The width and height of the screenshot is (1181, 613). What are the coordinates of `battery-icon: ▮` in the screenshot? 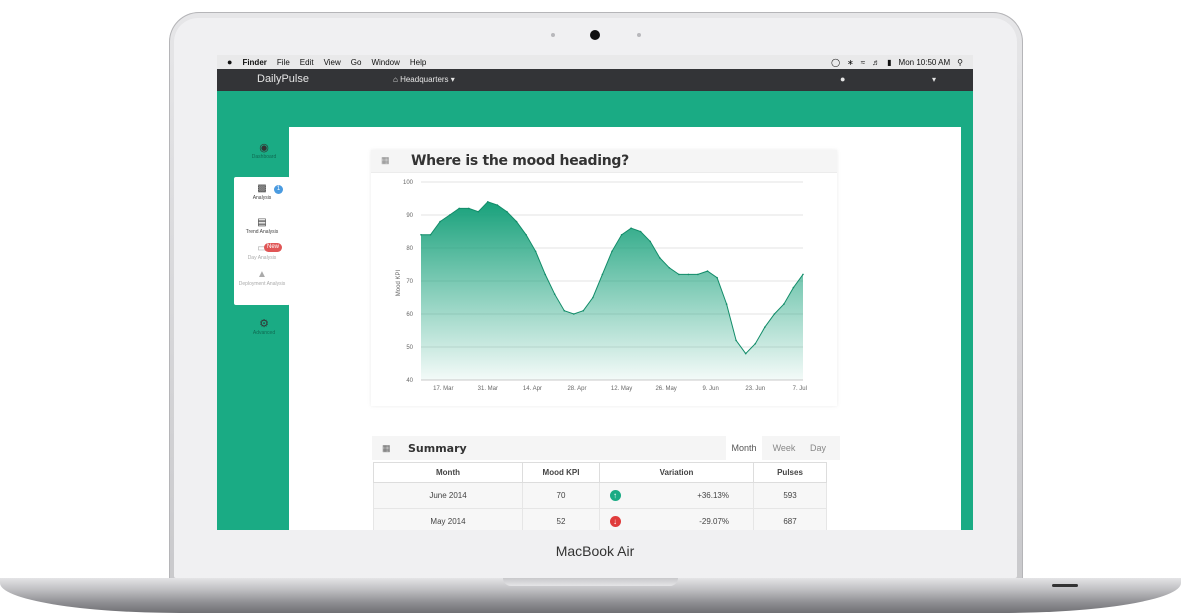 It's located at (889, 62).